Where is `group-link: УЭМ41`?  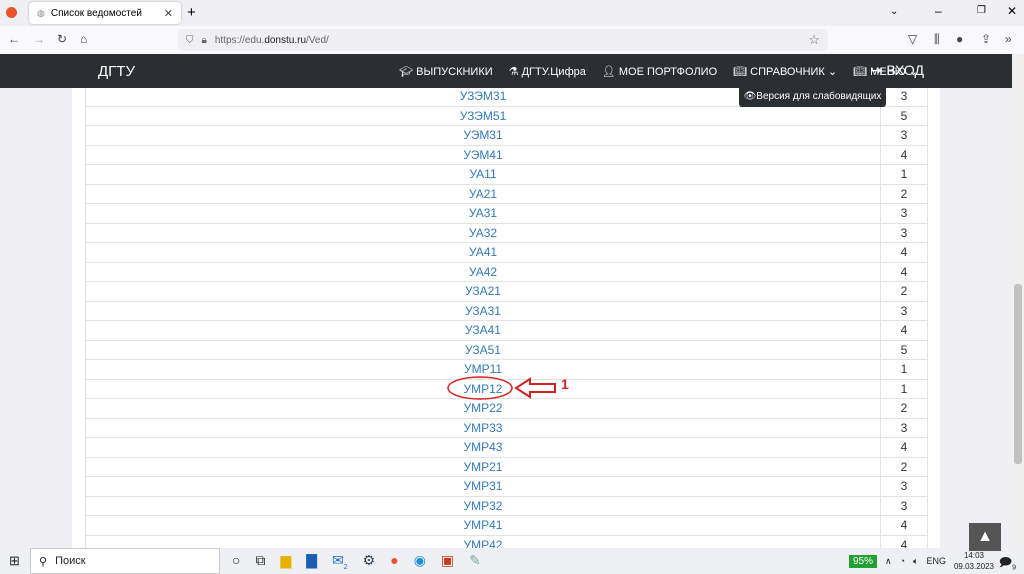
group-link: УЭМ41 is located at coordinates (483, 154).